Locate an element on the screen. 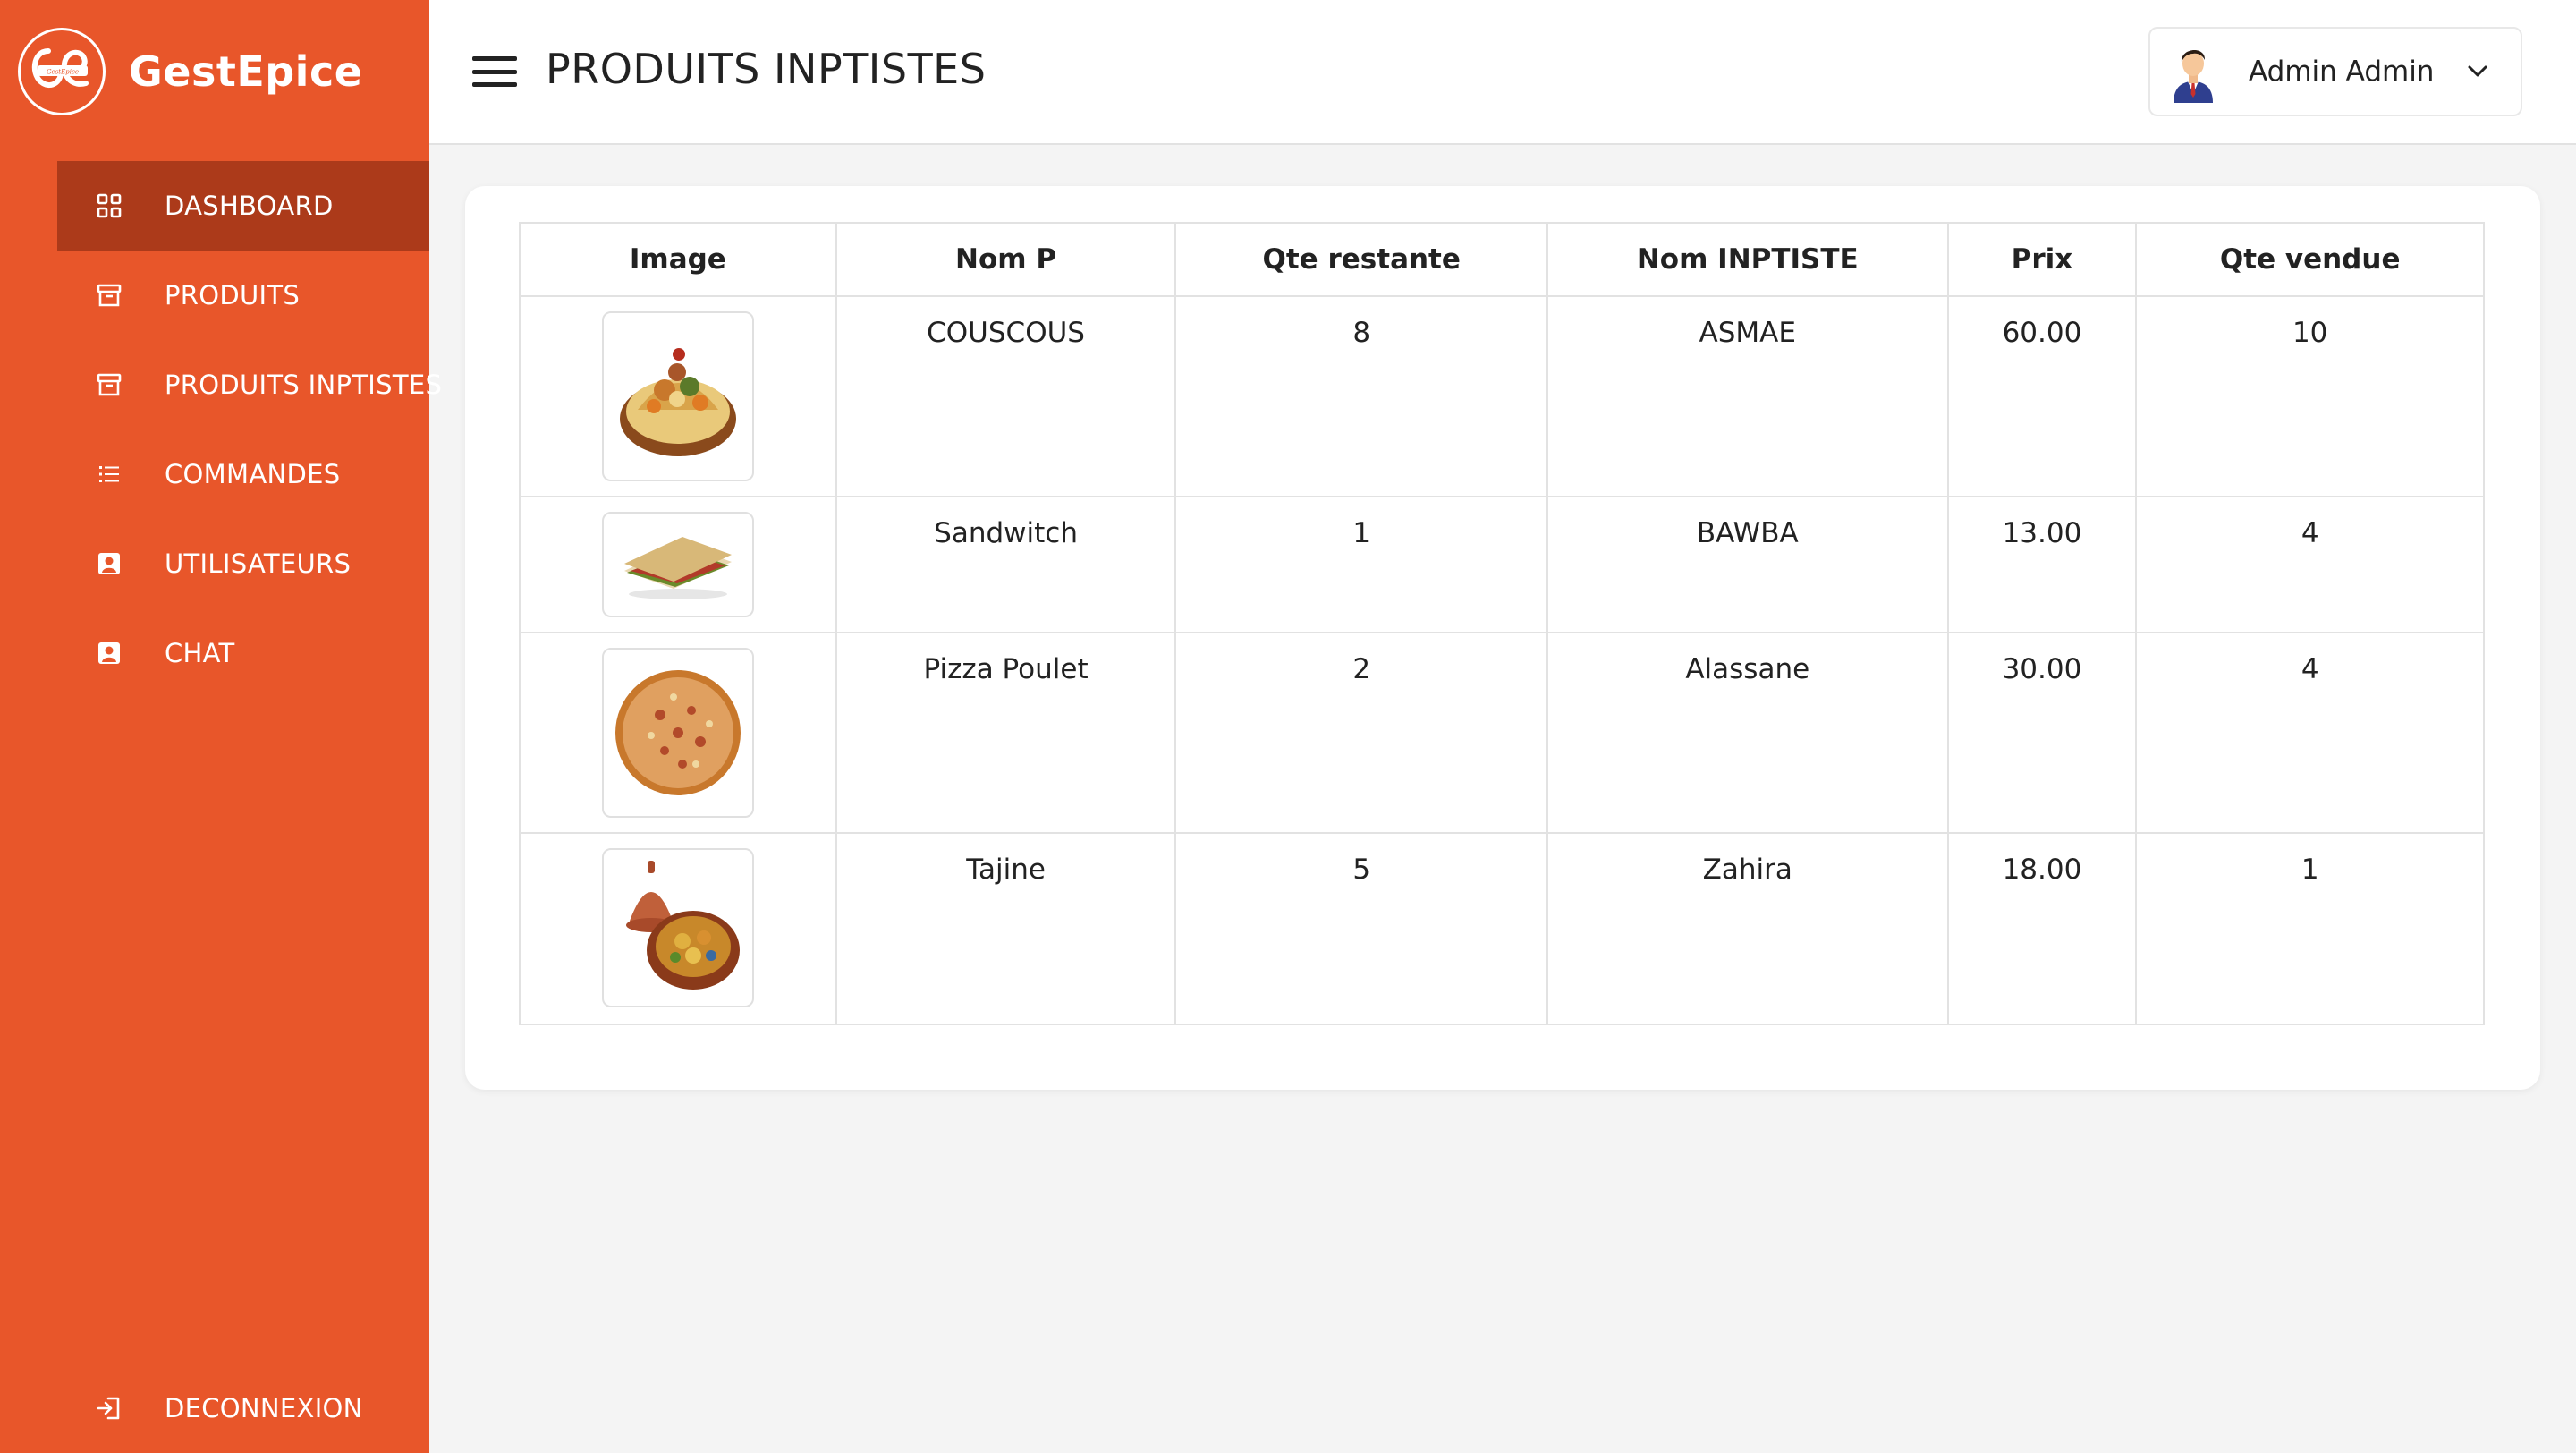 This screenshot has width=2576, height=1453. grid-icon is located at coordinates (109, 205).